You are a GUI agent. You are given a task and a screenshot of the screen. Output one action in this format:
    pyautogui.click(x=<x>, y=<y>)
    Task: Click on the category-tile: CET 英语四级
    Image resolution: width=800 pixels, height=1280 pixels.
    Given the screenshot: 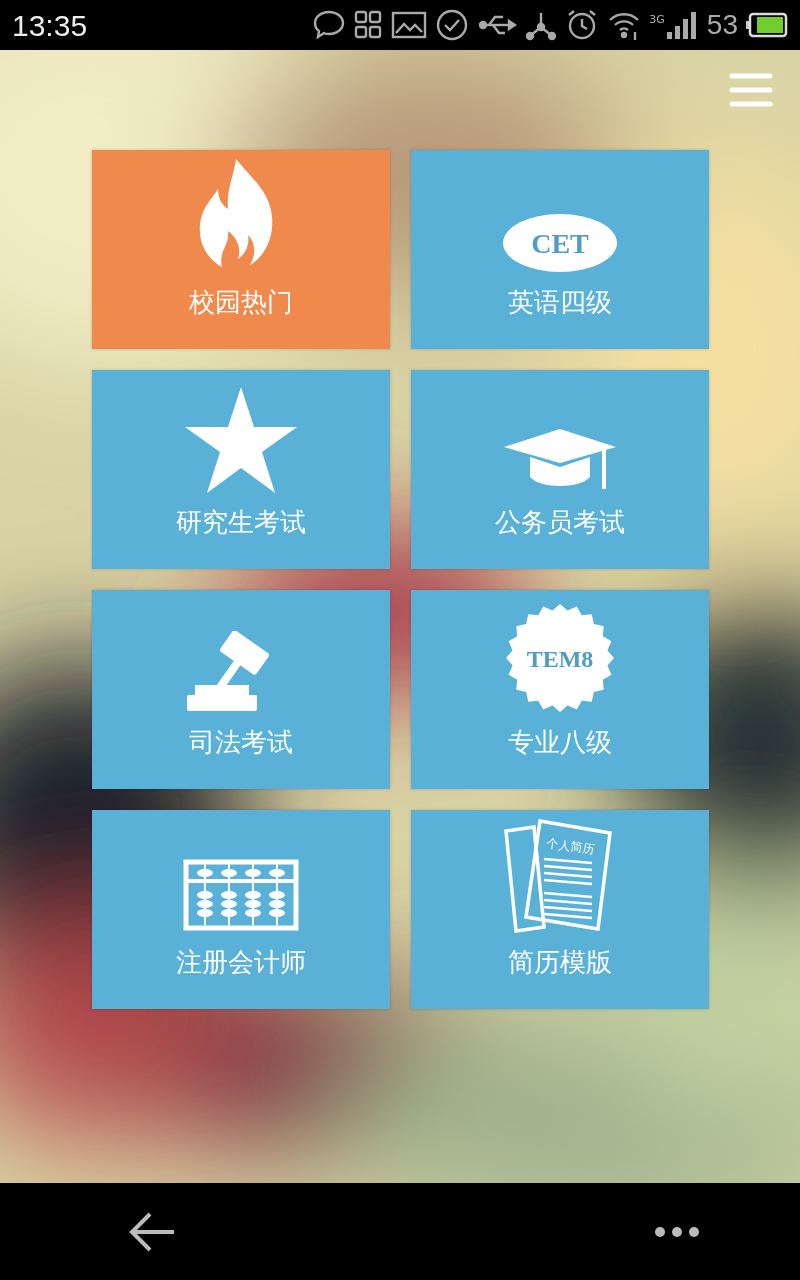 What is the action you would take?
    pyautogui.click(x=559, y=249)
    